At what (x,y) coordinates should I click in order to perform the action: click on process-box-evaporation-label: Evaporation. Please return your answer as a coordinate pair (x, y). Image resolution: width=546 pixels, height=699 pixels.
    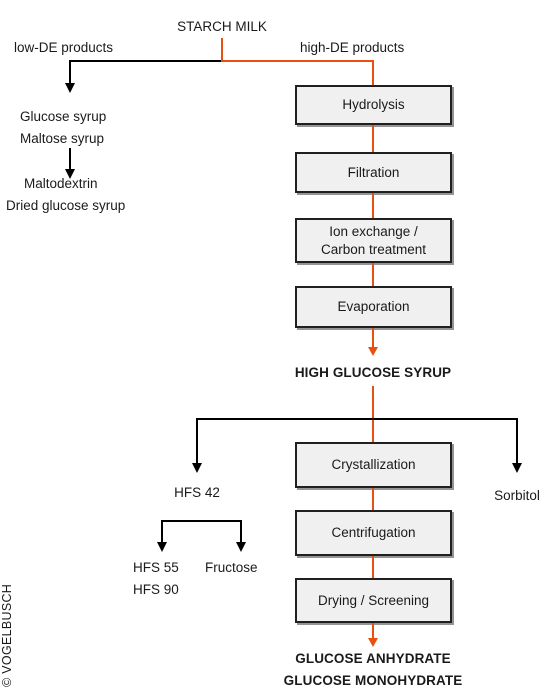
    Looking at the image, I should click on (373, 307).